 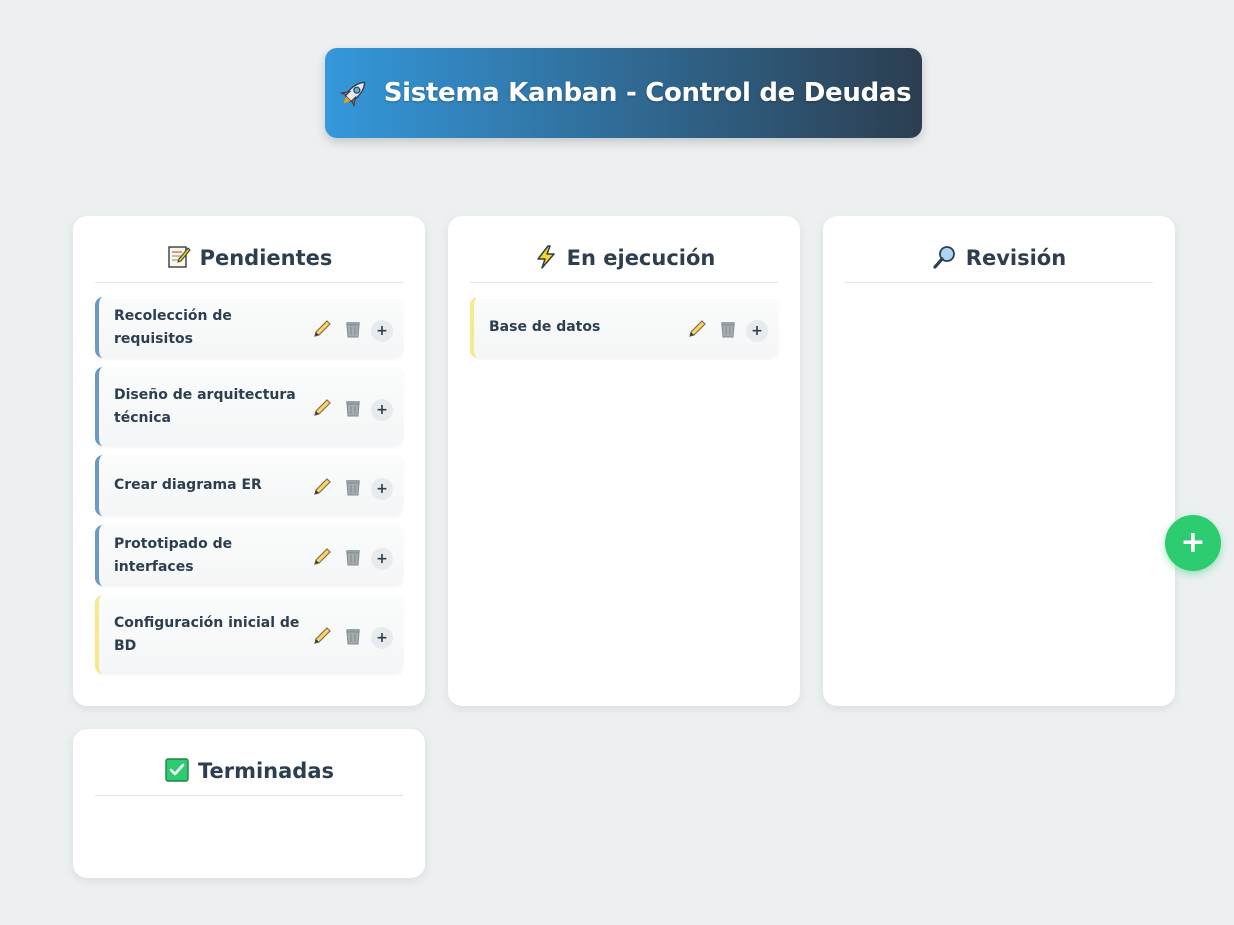 I want to click on task-card: Diseño de arquitectura técnica +, so click(x=249, y=406).